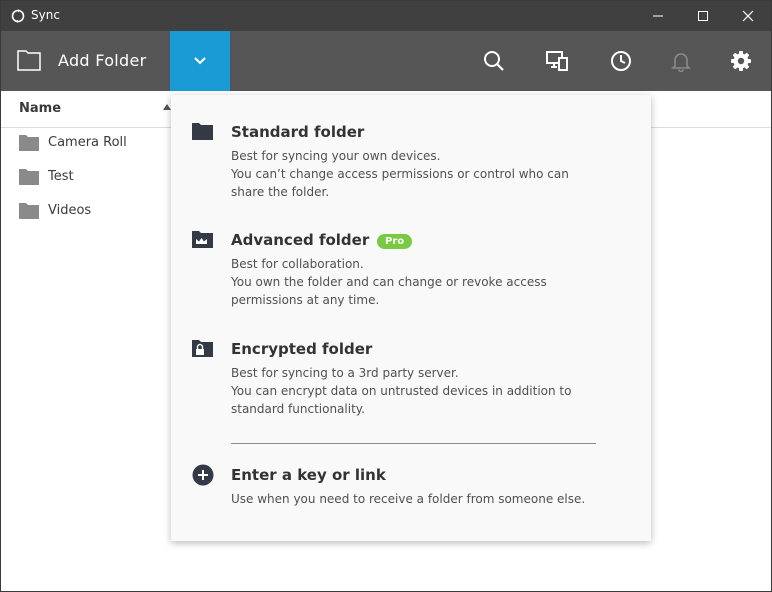 The width and height of the screenshot is (772, 592). Describe the element at coordinates (413, 443) in the screenshot. I see `menu-divider` at that location.